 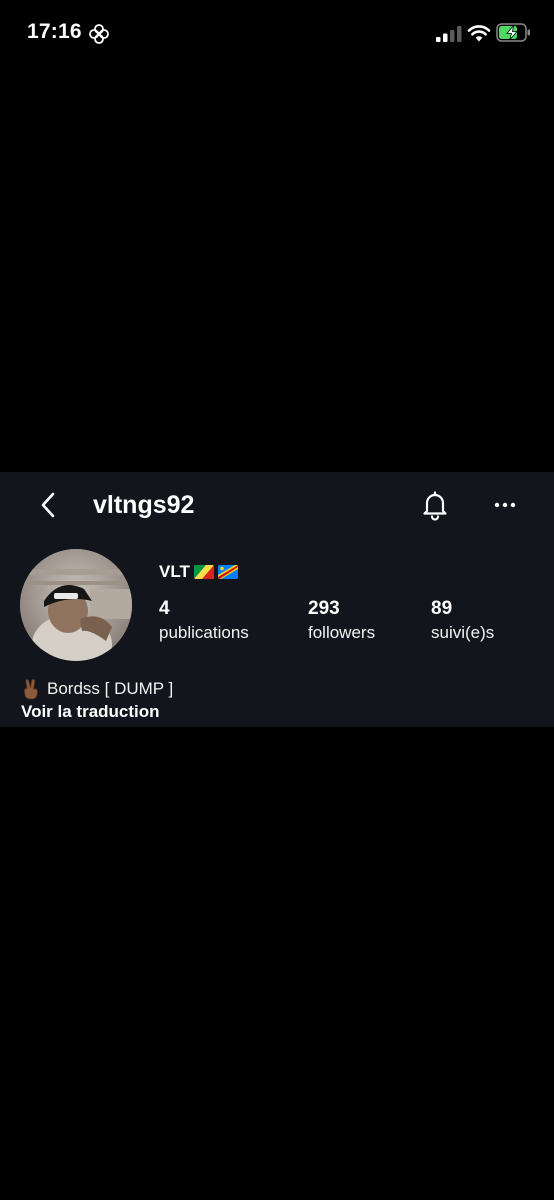 What do you see at coordinates (341, 621) in the screenshot?
I see `stat-followers: 293 followers` at bounding box center [341, 621].